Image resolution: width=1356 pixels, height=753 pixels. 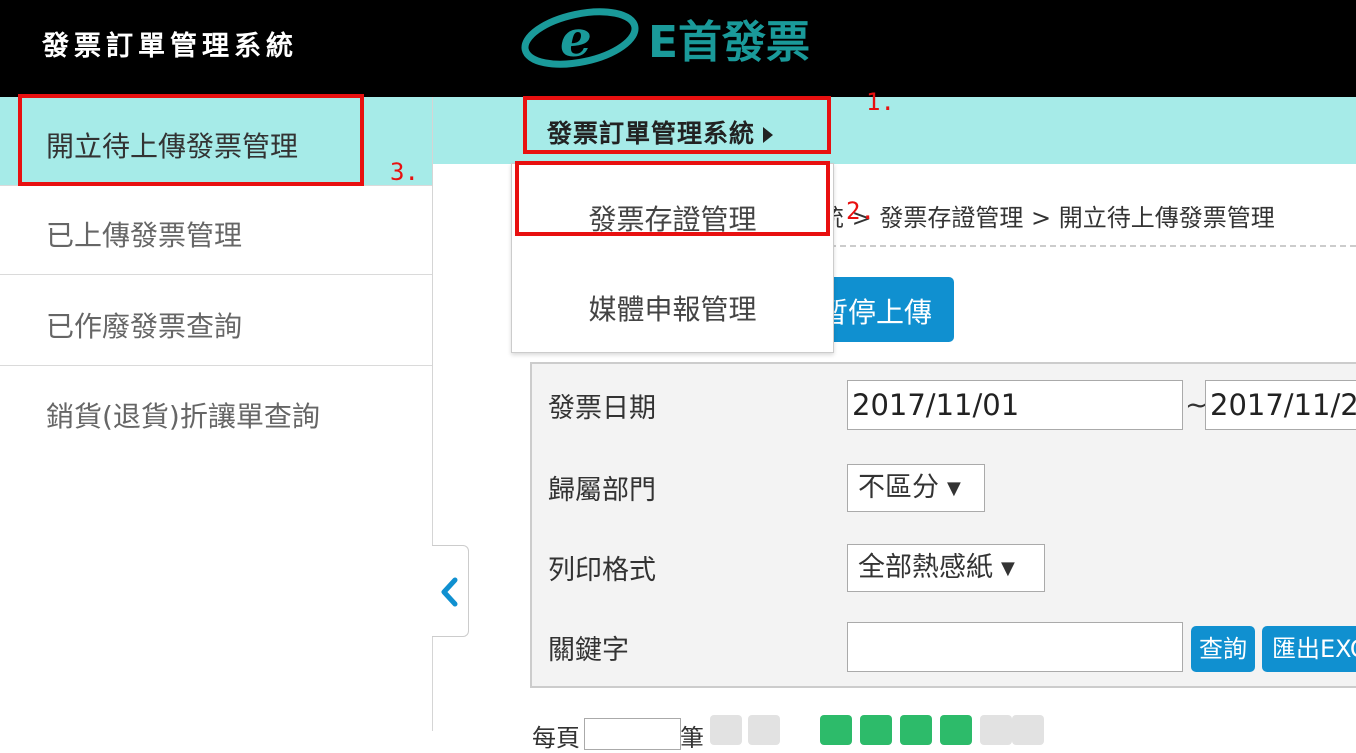 What do you see at coordinates (144, 235) in the screenshot?
I see `sidebar-item-label: 已上傳發票管理` at bounding box center [144, 235].